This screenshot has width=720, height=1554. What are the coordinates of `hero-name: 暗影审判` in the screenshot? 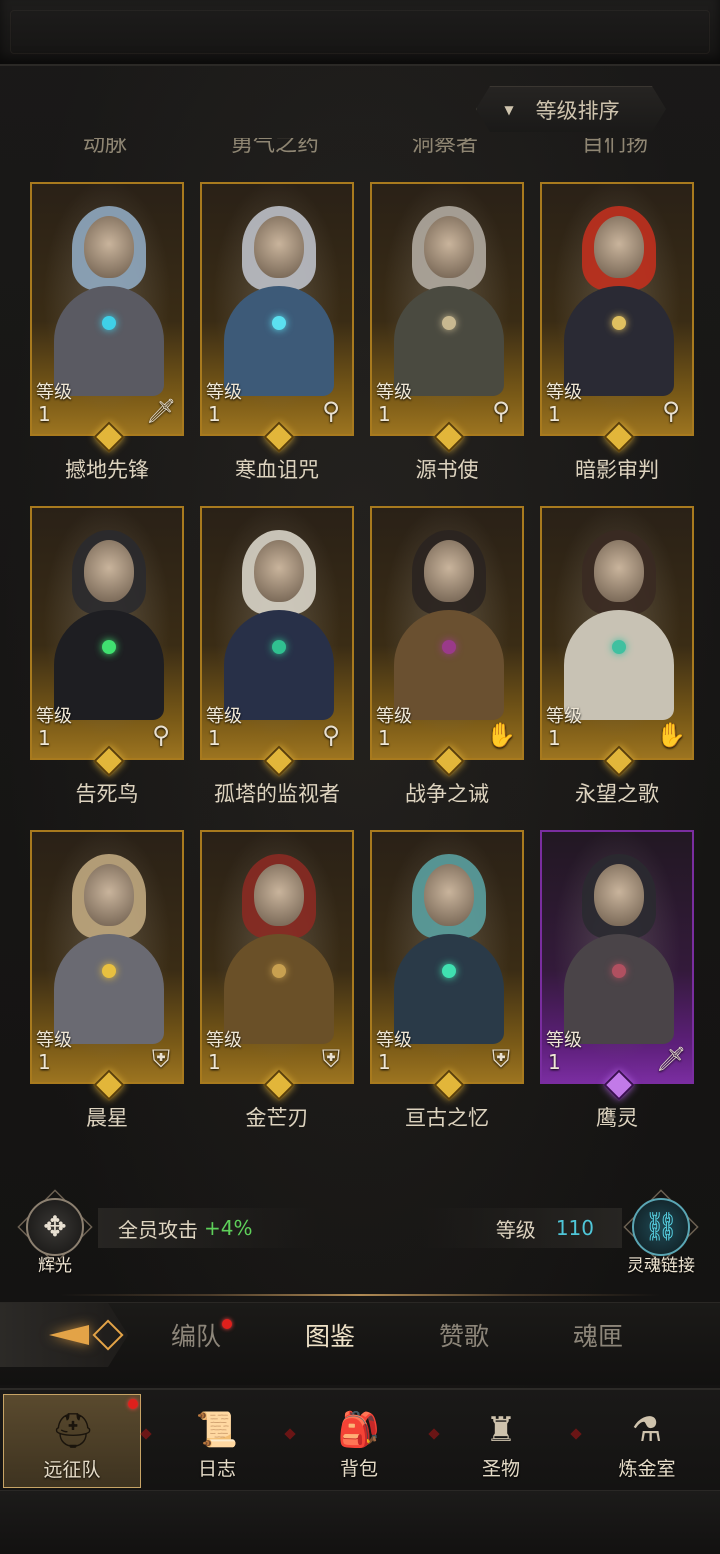 It's located at (617, 470).